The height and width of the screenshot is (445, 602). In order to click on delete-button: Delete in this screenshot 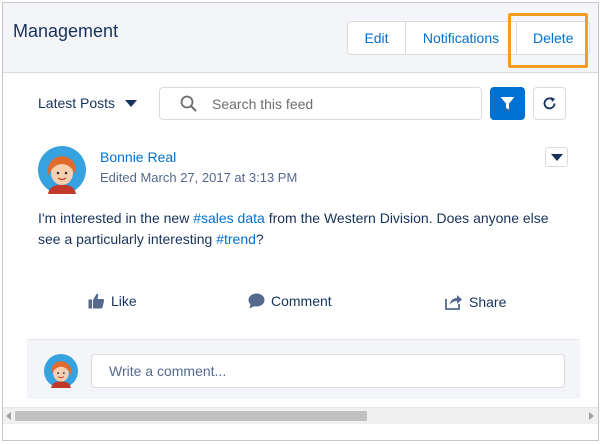, I will do `click(553, 38)`.